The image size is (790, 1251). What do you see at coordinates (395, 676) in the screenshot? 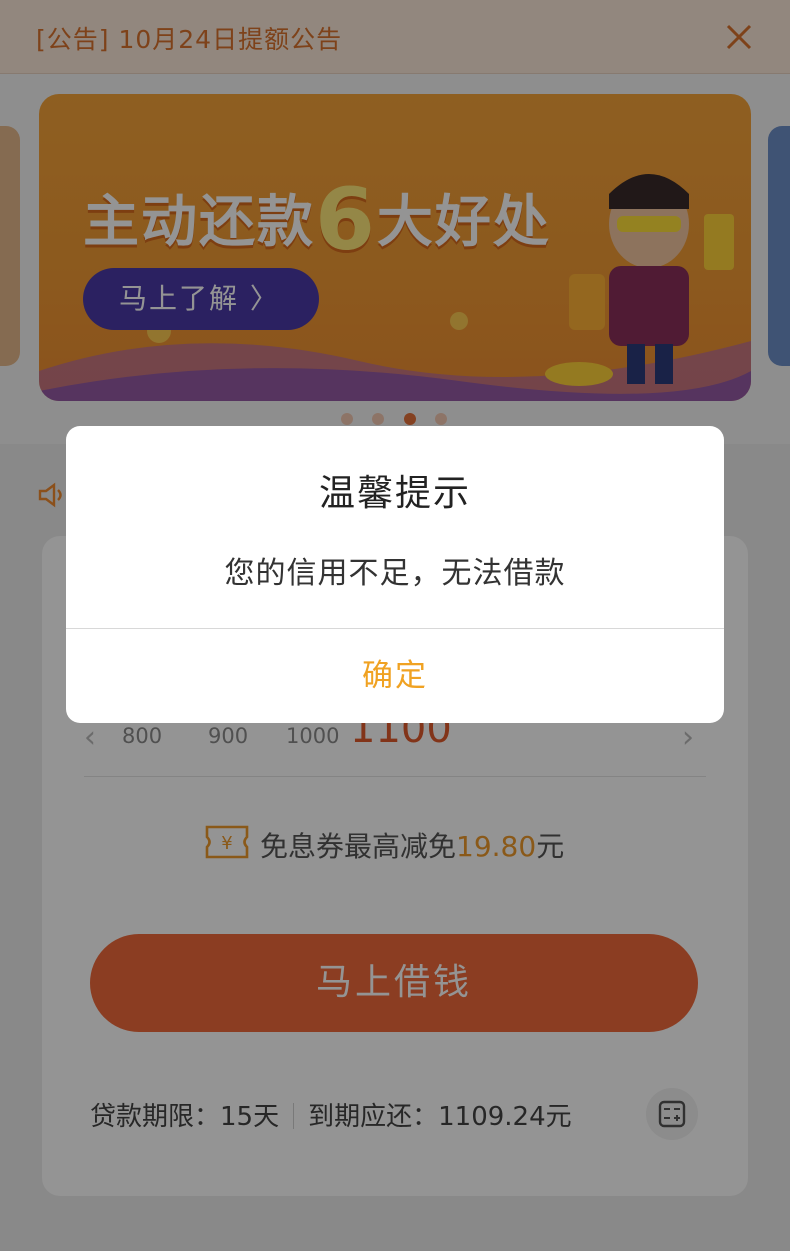
I see `confirm-button: 确定` at bounding box center [395, 676].